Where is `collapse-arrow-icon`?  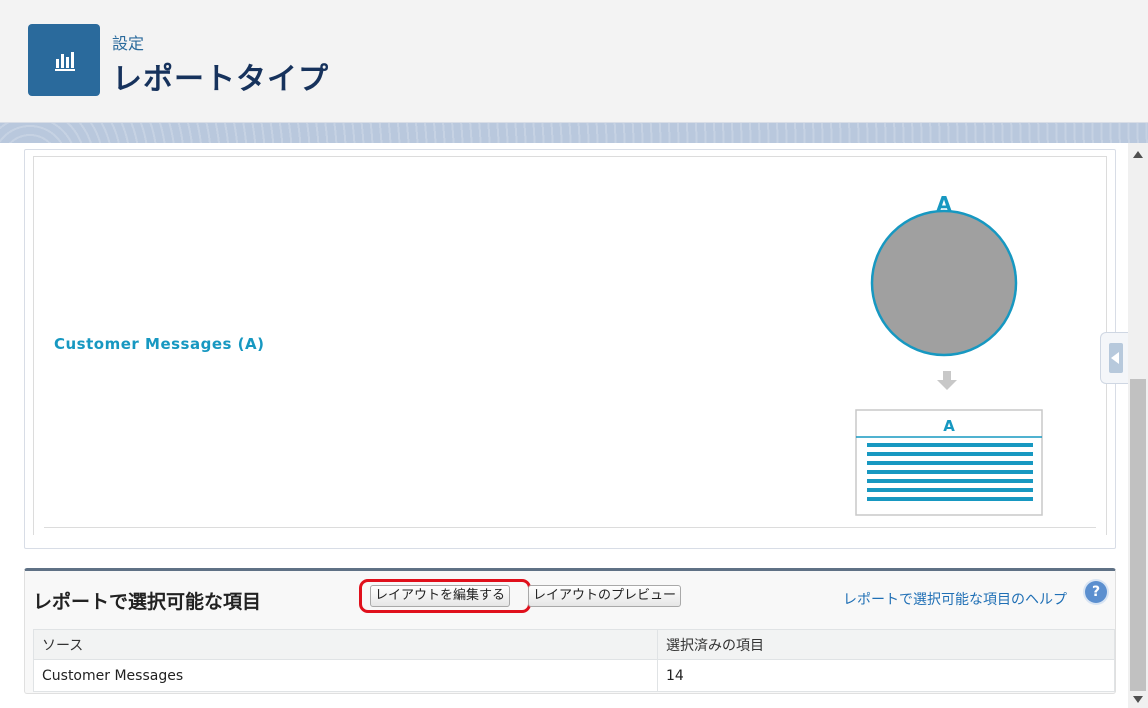
collapse-arrow-icon is located at coordinates (1116, 358).